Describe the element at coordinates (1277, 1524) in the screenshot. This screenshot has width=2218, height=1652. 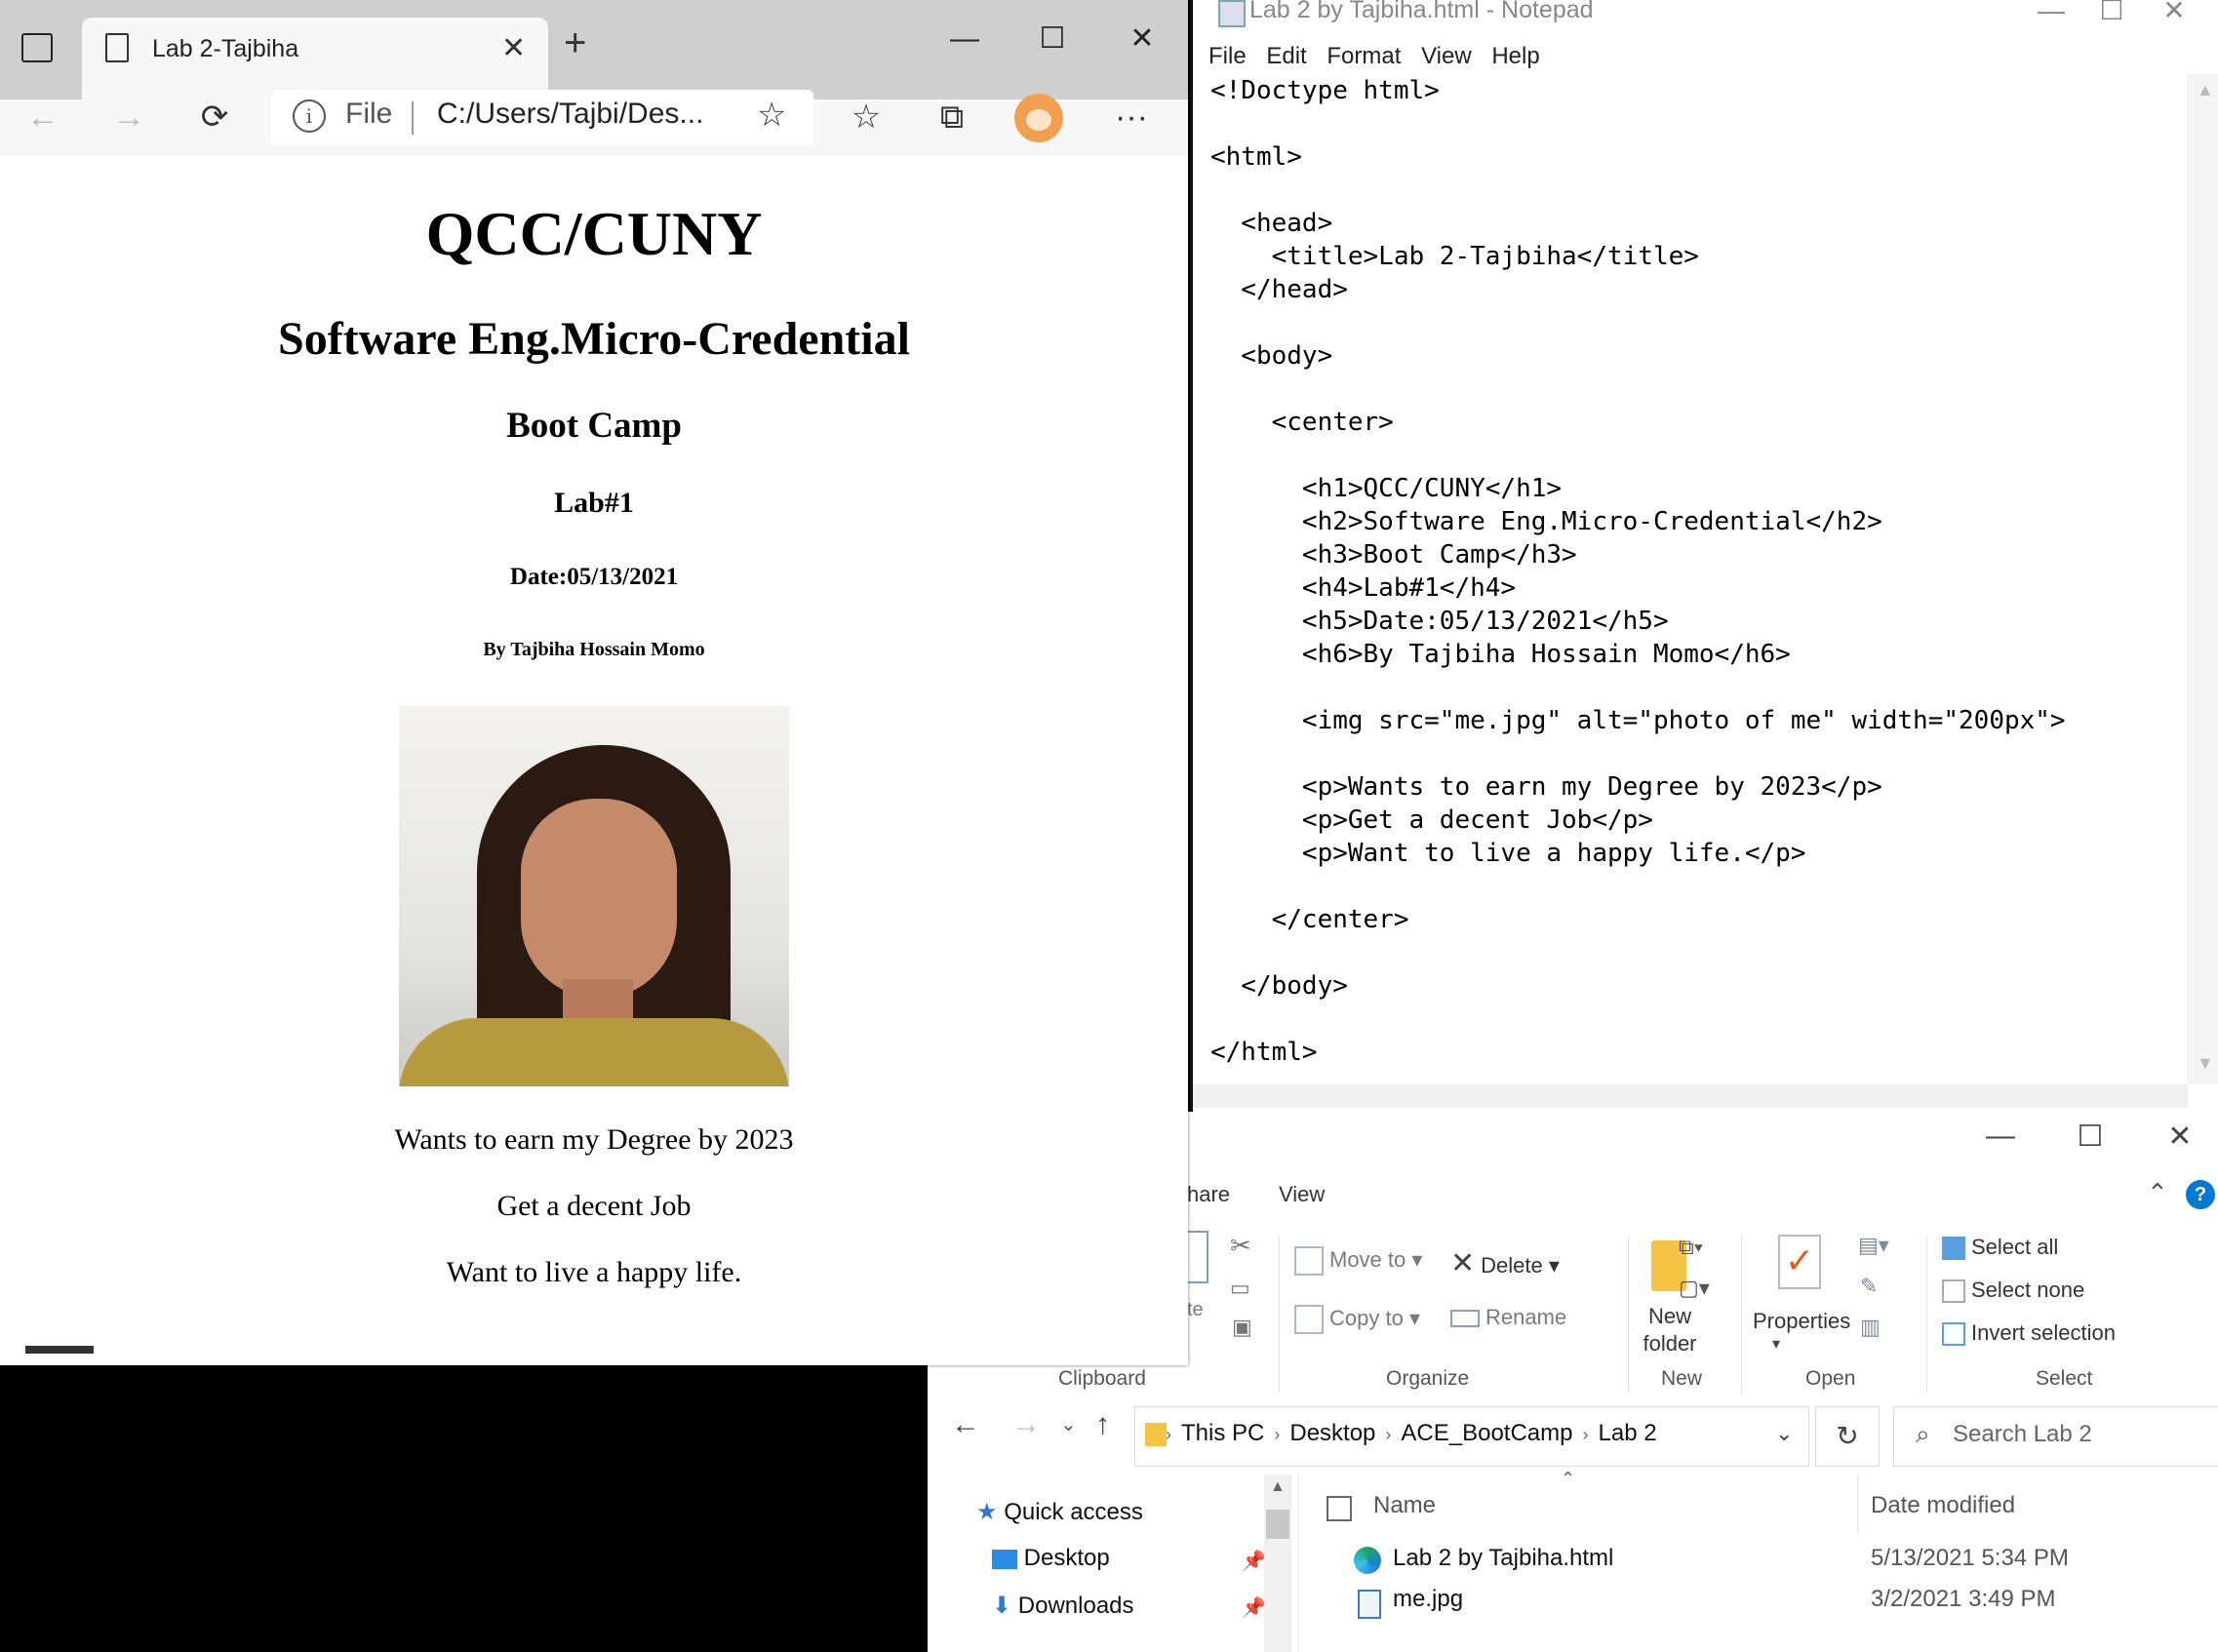
I see `scroll-thumb` at that location.